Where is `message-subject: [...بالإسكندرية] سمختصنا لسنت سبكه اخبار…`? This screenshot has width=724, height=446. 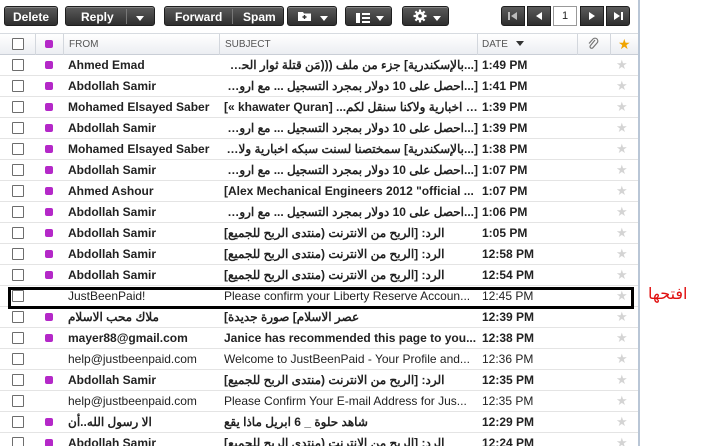
message-subject: [...بالإسكندرية] سمختصنا لسنت سبكه اخبار… is located at coordinates (351, 149).